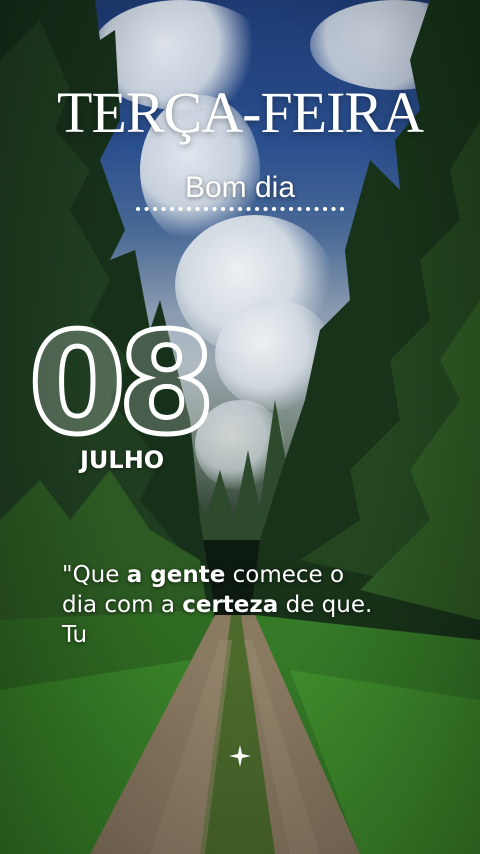 This screenshot has height=854, width=480. Describe the element at coordinates (176, 575) in the screenshot. I see `quote-emphasis: a gente` at that location.